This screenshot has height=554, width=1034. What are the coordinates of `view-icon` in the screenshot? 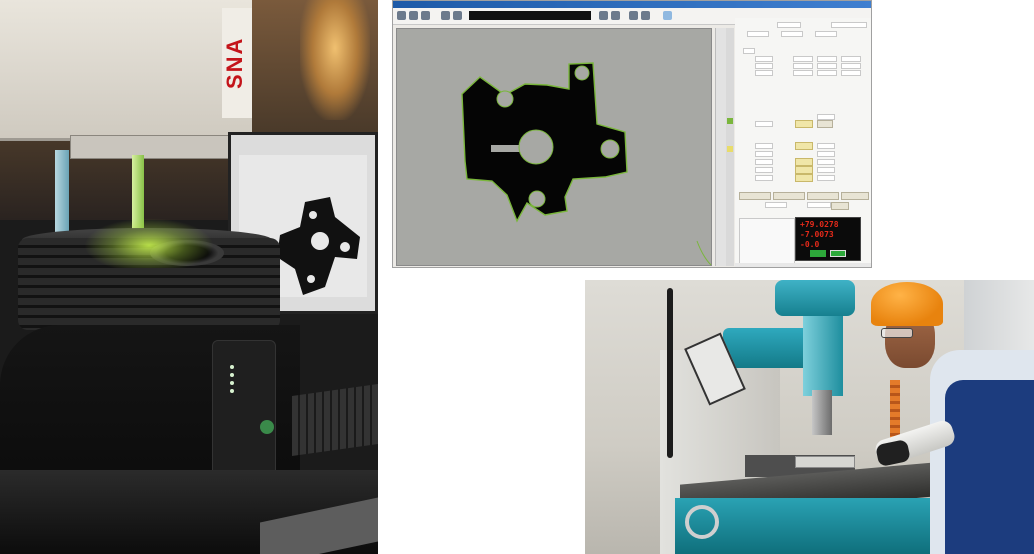 It's located at (667, 15).